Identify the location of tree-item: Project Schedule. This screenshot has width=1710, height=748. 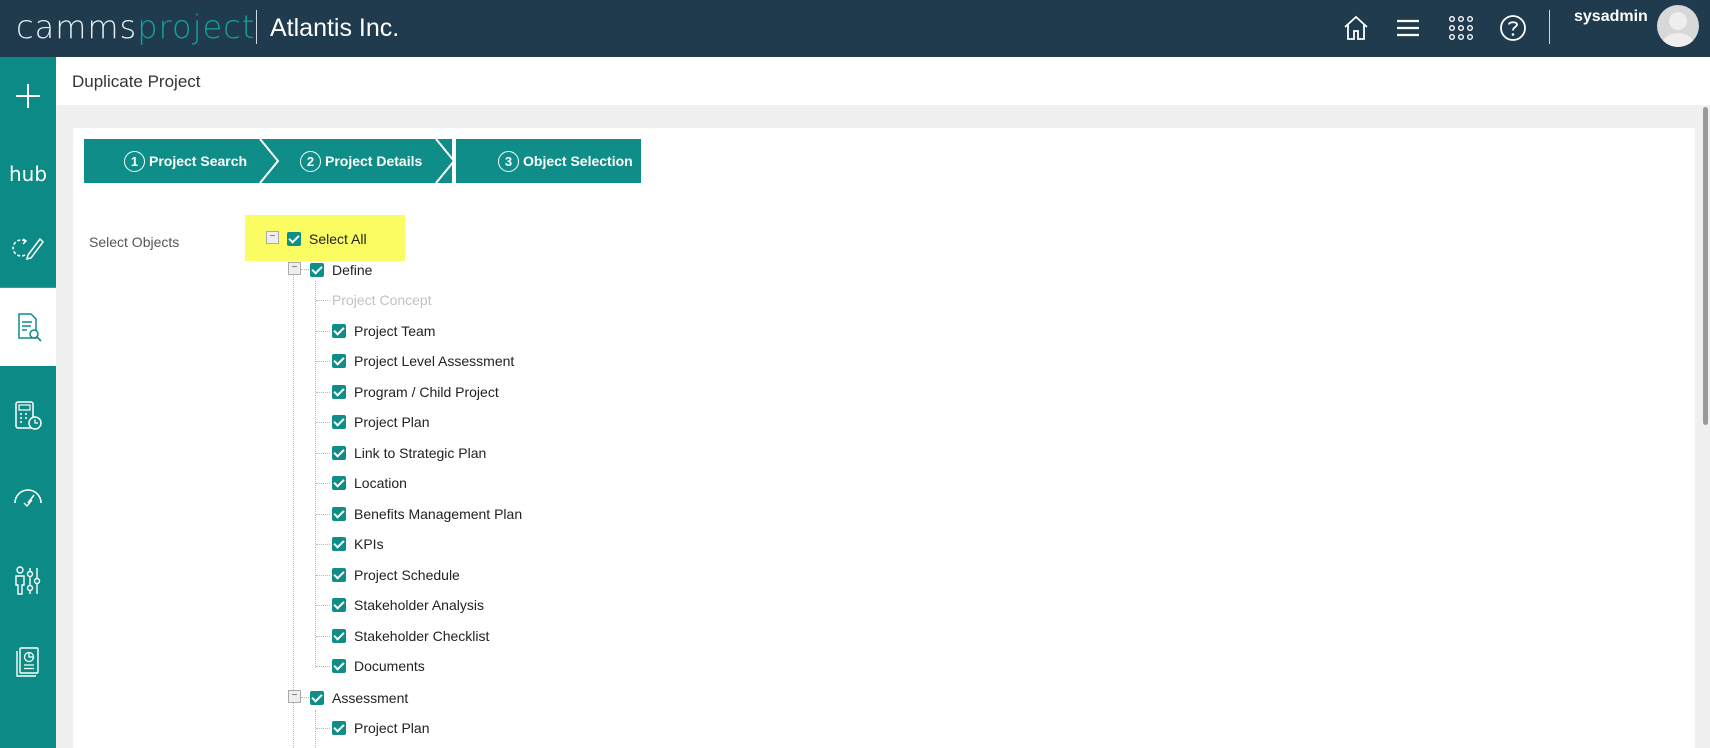
(396, 575).